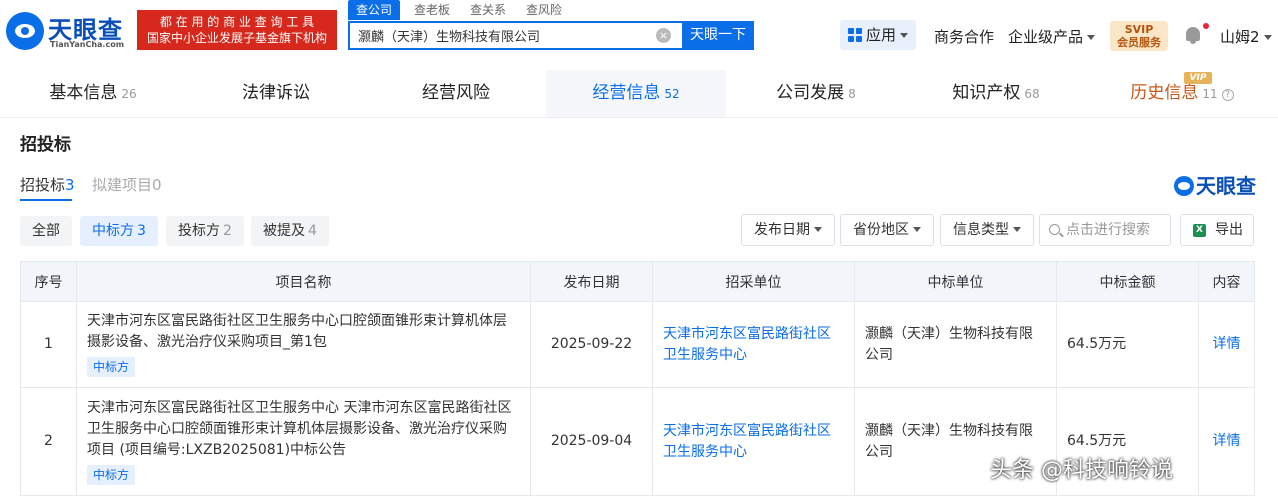 This screenshot has height=501, width=1278. Describe the element at coordinates (290, 231) in the screenshot. I see `filter-chip-mentioned: 被提及 4` at that location.